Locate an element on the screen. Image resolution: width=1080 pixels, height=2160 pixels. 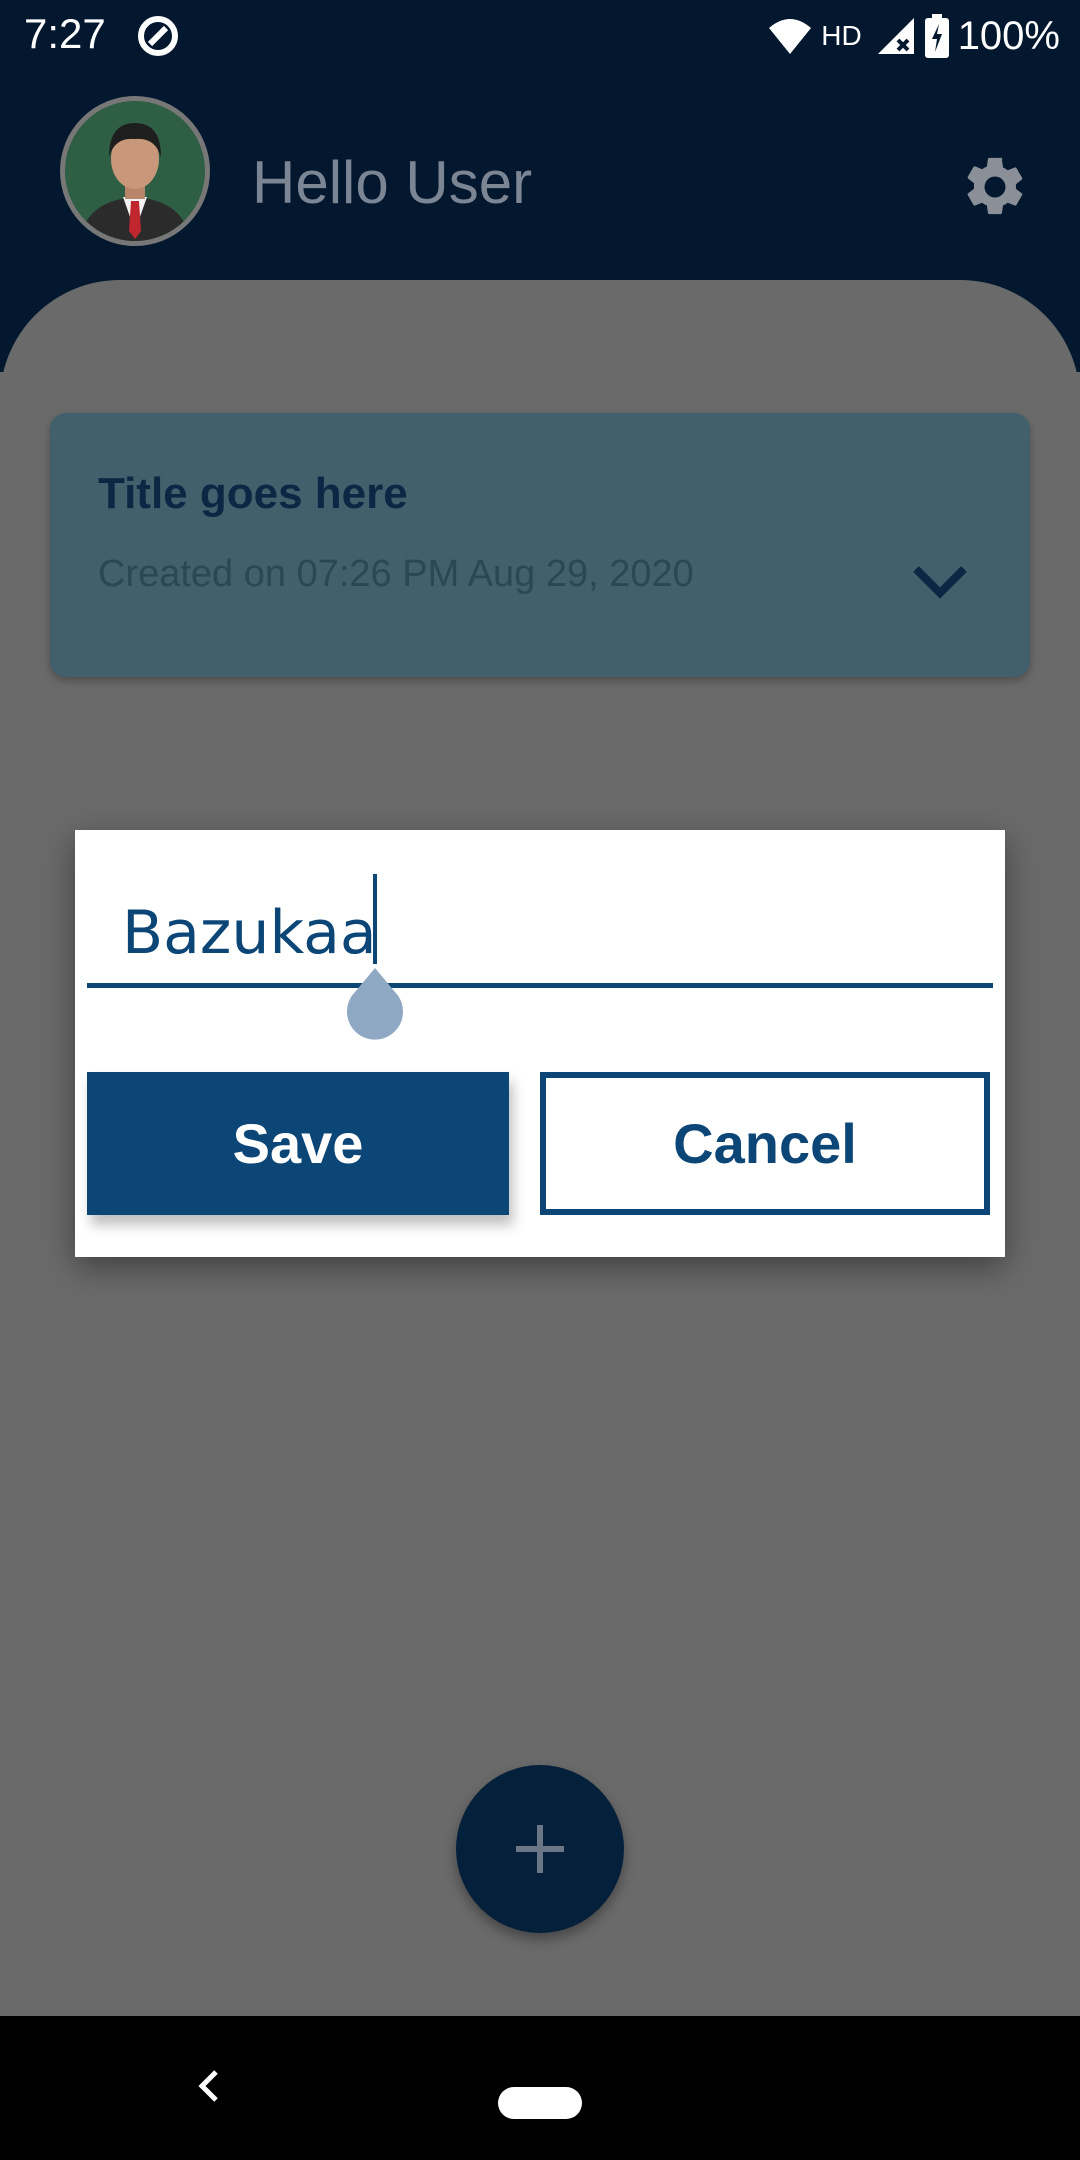
save-button: Save is located at coordinates (298, 1143).